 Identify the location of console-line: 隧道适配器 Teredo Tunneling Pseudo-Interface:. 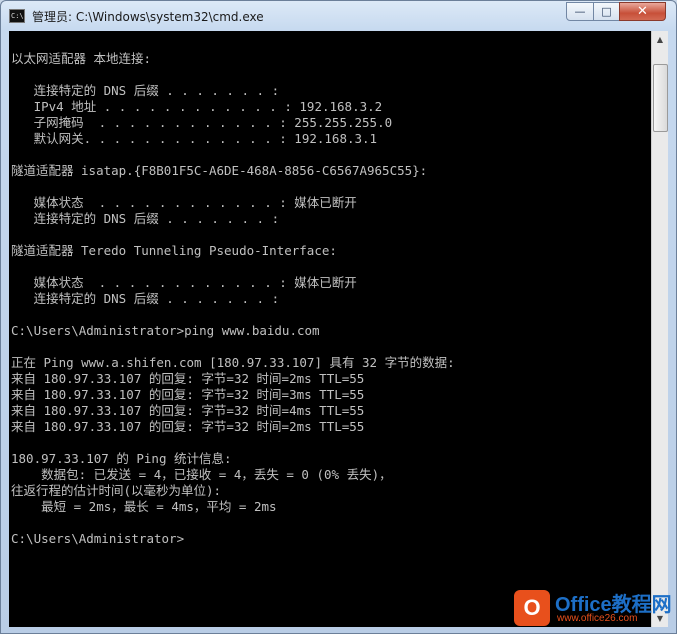
(174, 250).